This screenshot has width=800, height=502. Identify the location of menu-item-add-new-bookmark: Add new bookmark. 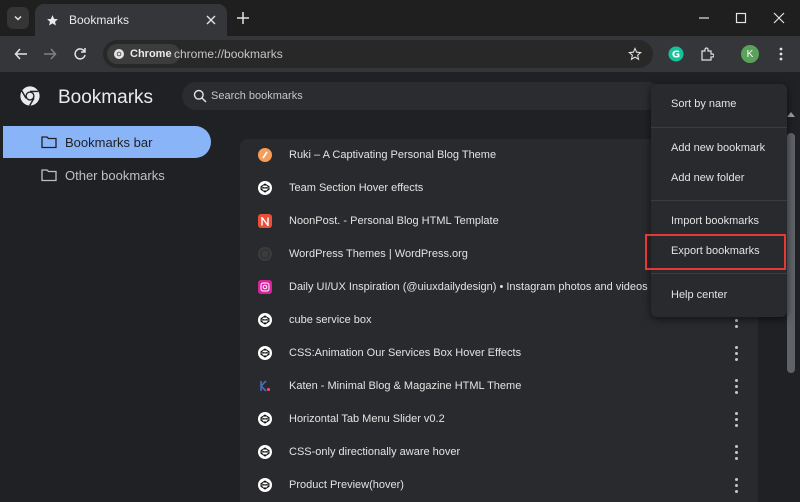
(719, 148).